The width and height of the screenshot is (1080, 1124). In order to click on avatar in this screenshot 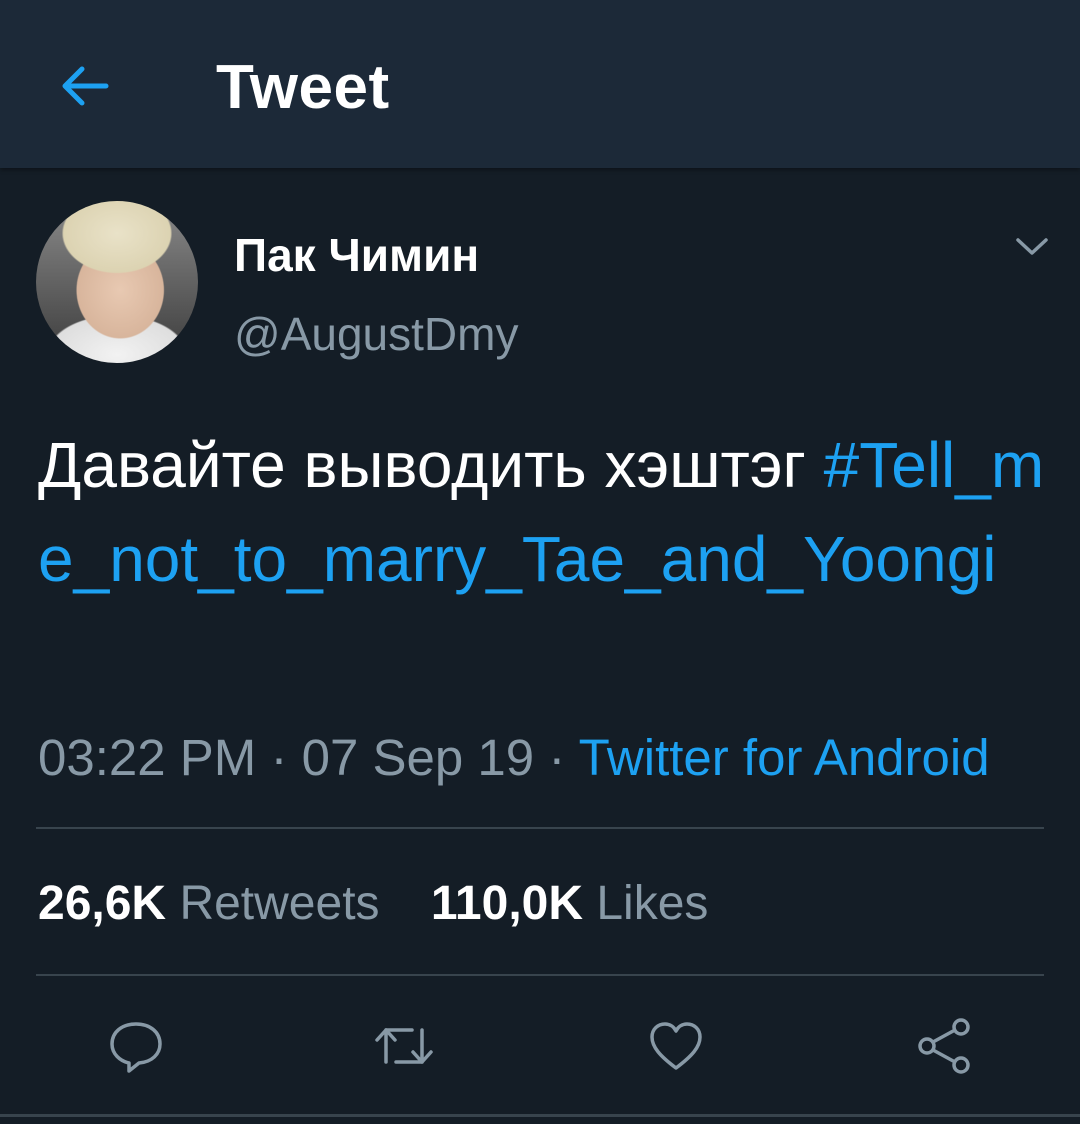, I will do `click(117, 282)`.